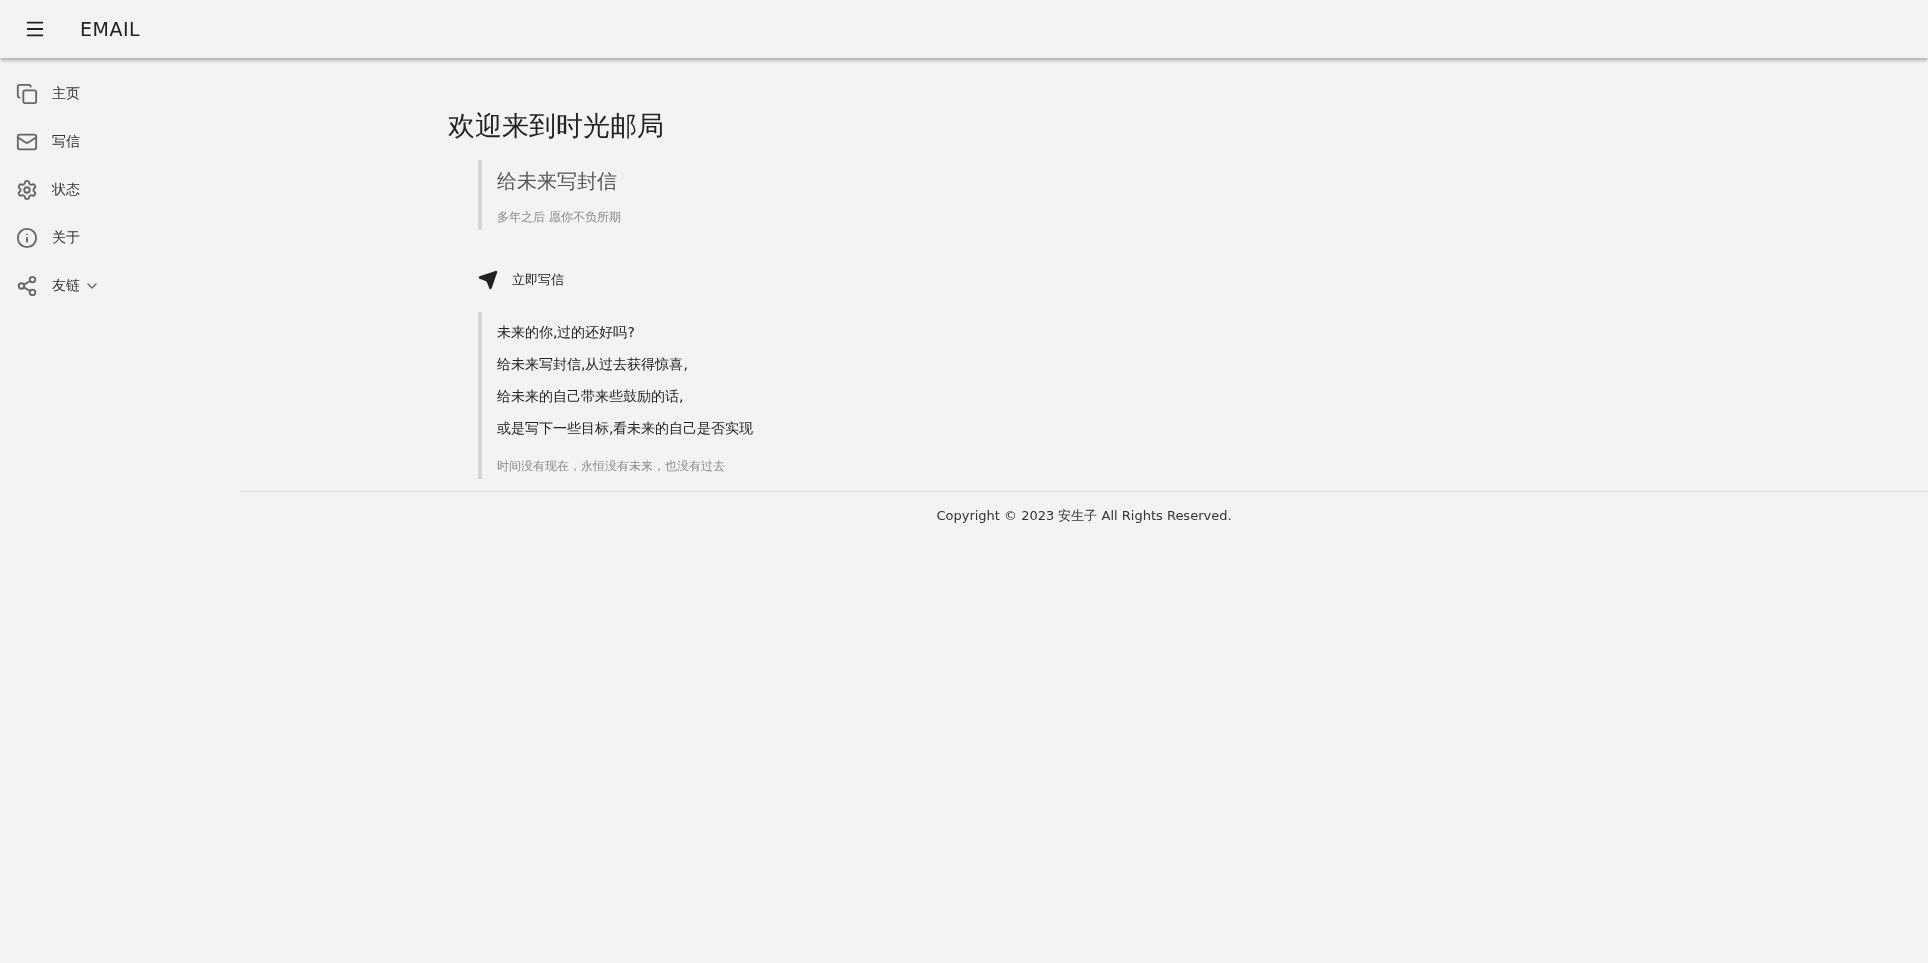  I want to click on mail-icon, so click(27, 142).